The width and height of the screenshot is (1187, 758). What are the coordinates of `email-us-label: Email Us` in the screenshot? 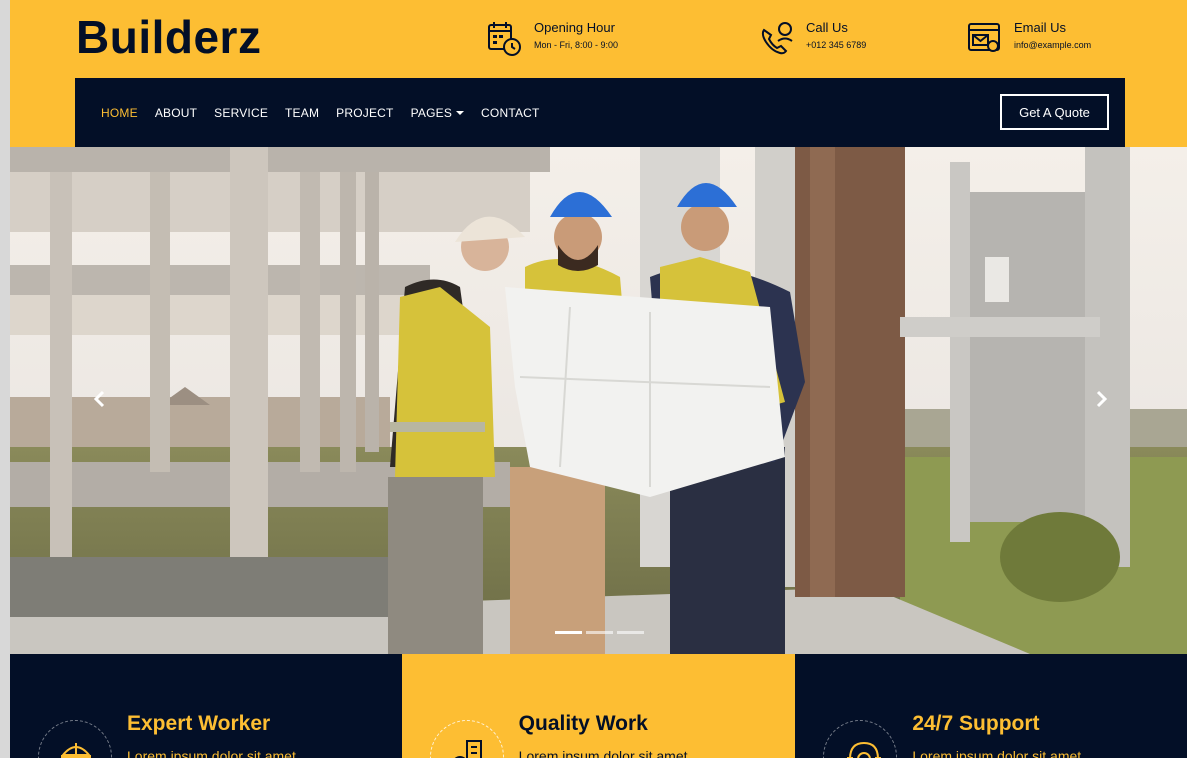 It's located at (1040, 27).